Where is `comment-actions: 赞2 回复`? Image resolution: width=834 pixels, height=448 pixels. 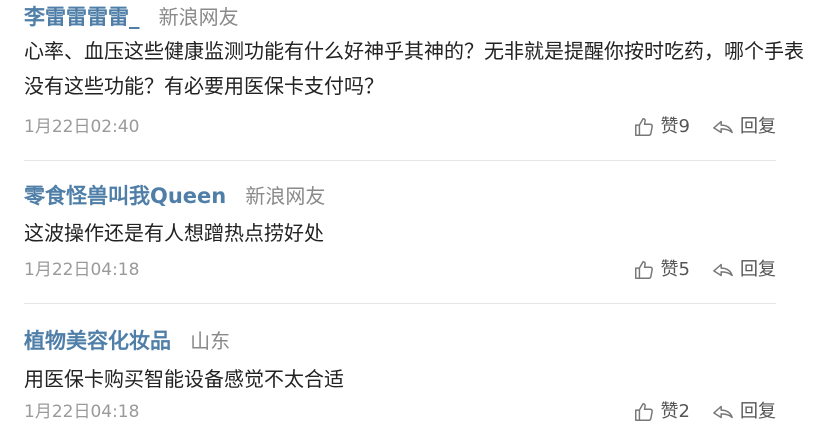 comment-actions: 赞2 回复 is located at coordinates (704, 412).